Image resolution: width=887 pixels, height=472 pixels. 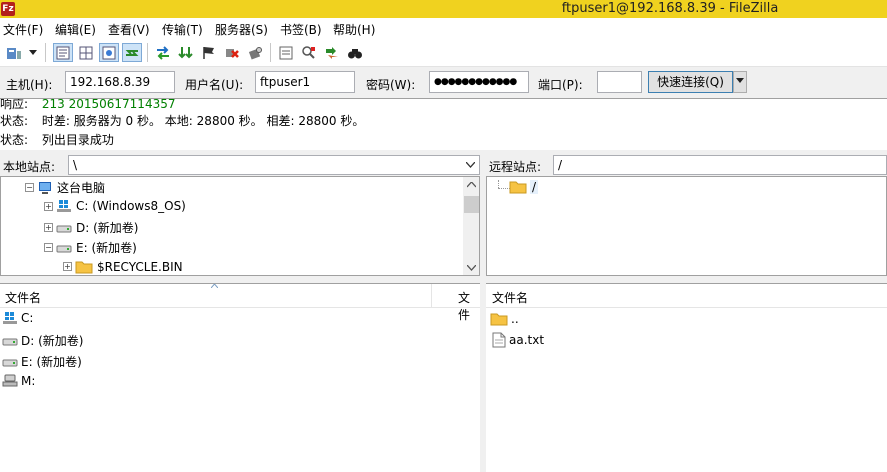 What do you see at coordinates (391, 85) in the screenshot?
I see `password-label: 密码(W):` at bounding box center [391, 85].